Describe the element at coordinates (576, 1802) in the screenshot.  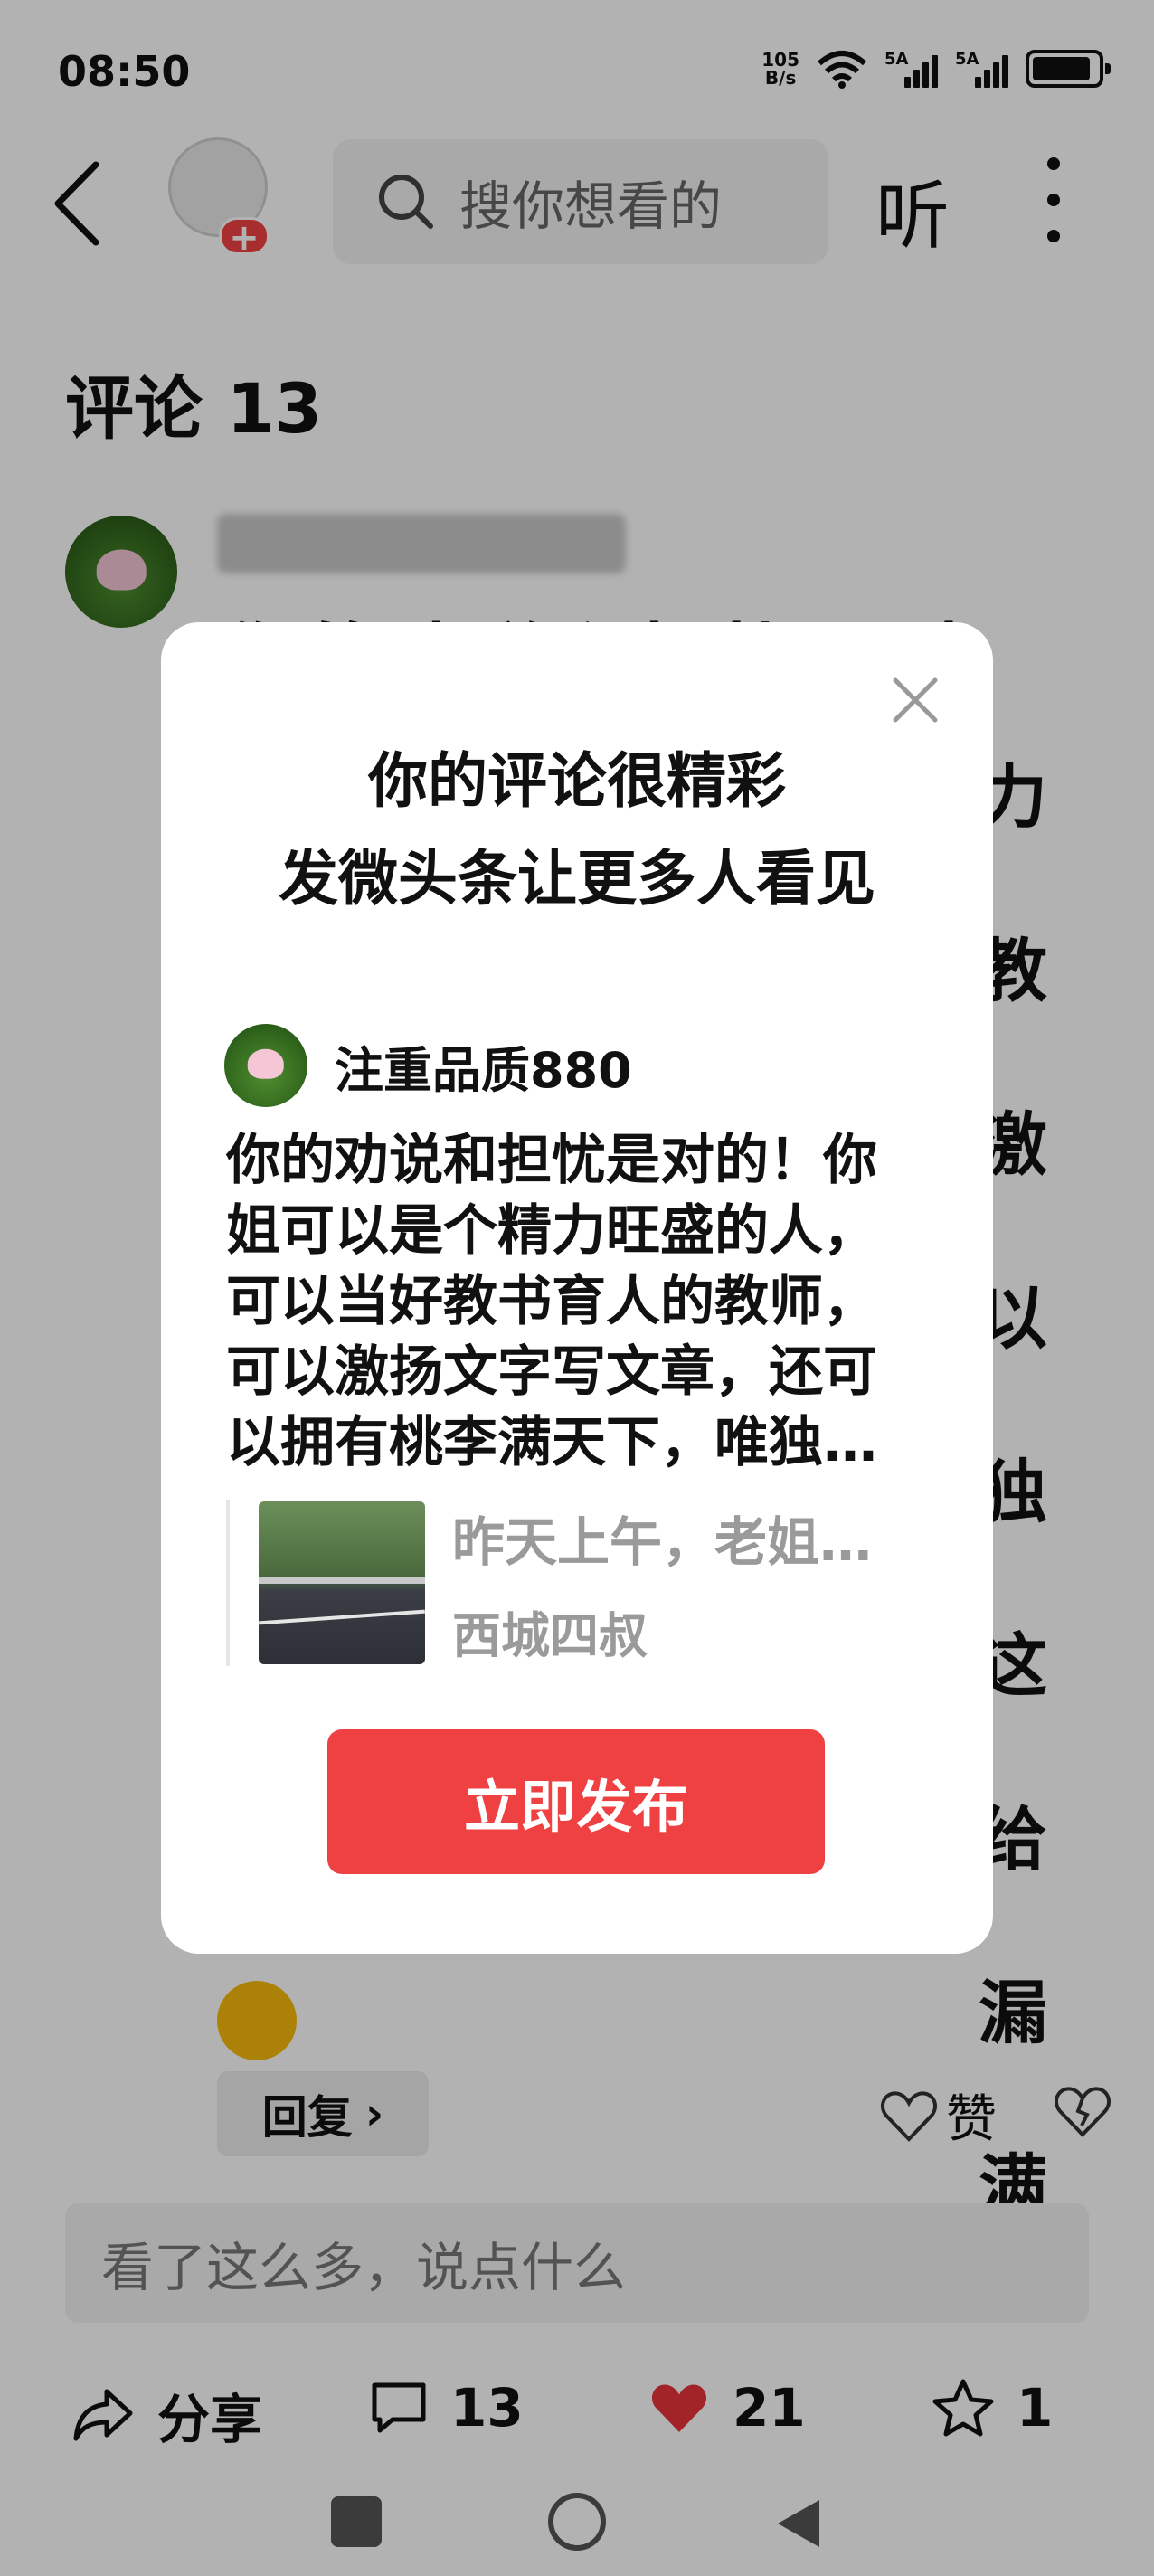
I see `publish-button: 立即发布` at that location.